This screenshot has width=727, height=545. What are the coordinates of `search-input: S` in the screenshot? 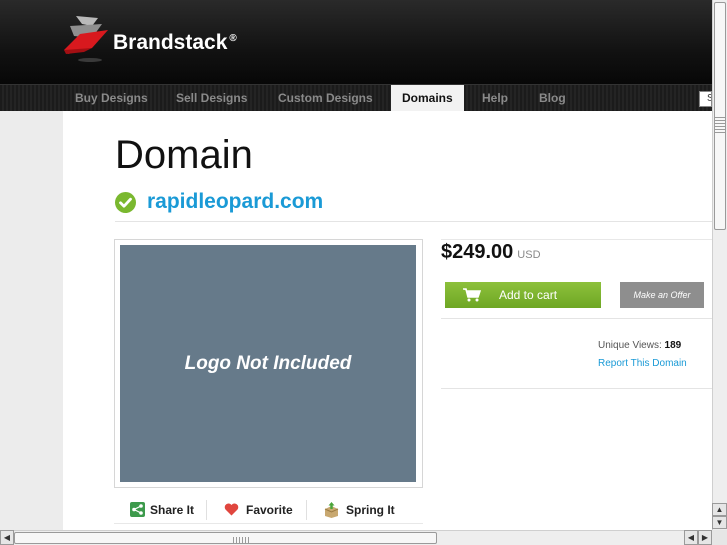 It's located at (705, 99).